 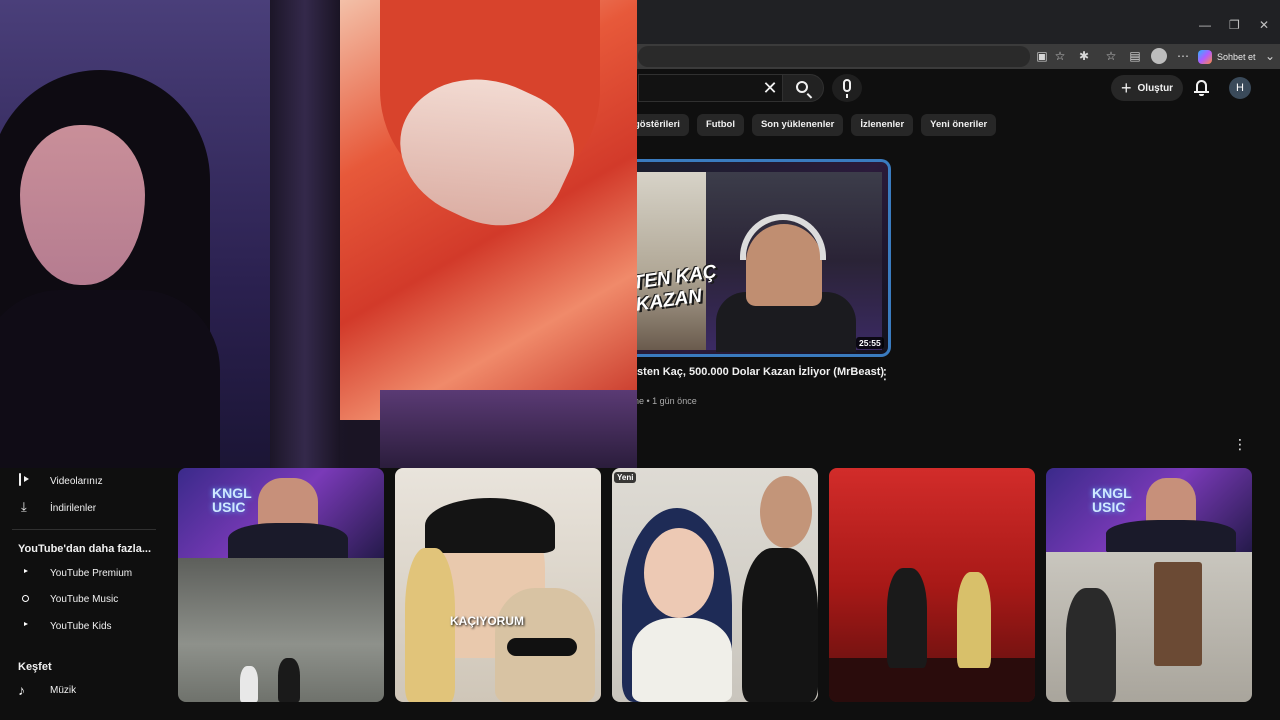 What do you see at coordinates (1042, 56) in the screenshot?
I see `split-screen-icon: ▣` at bounding box center [1042, 56].